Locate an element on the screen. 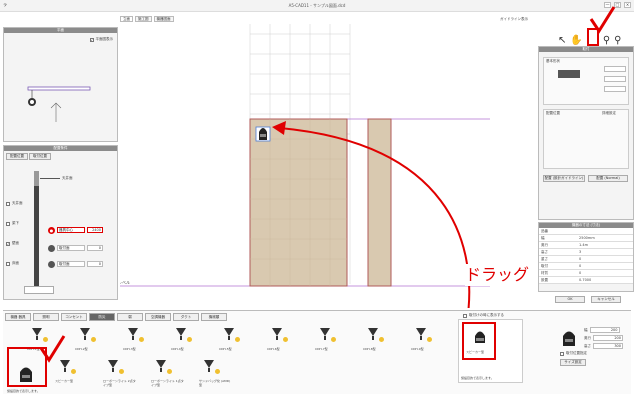 This screenshot has height=394, width=634. cancel-button: キャンセル is located at coordinates (606, 299).